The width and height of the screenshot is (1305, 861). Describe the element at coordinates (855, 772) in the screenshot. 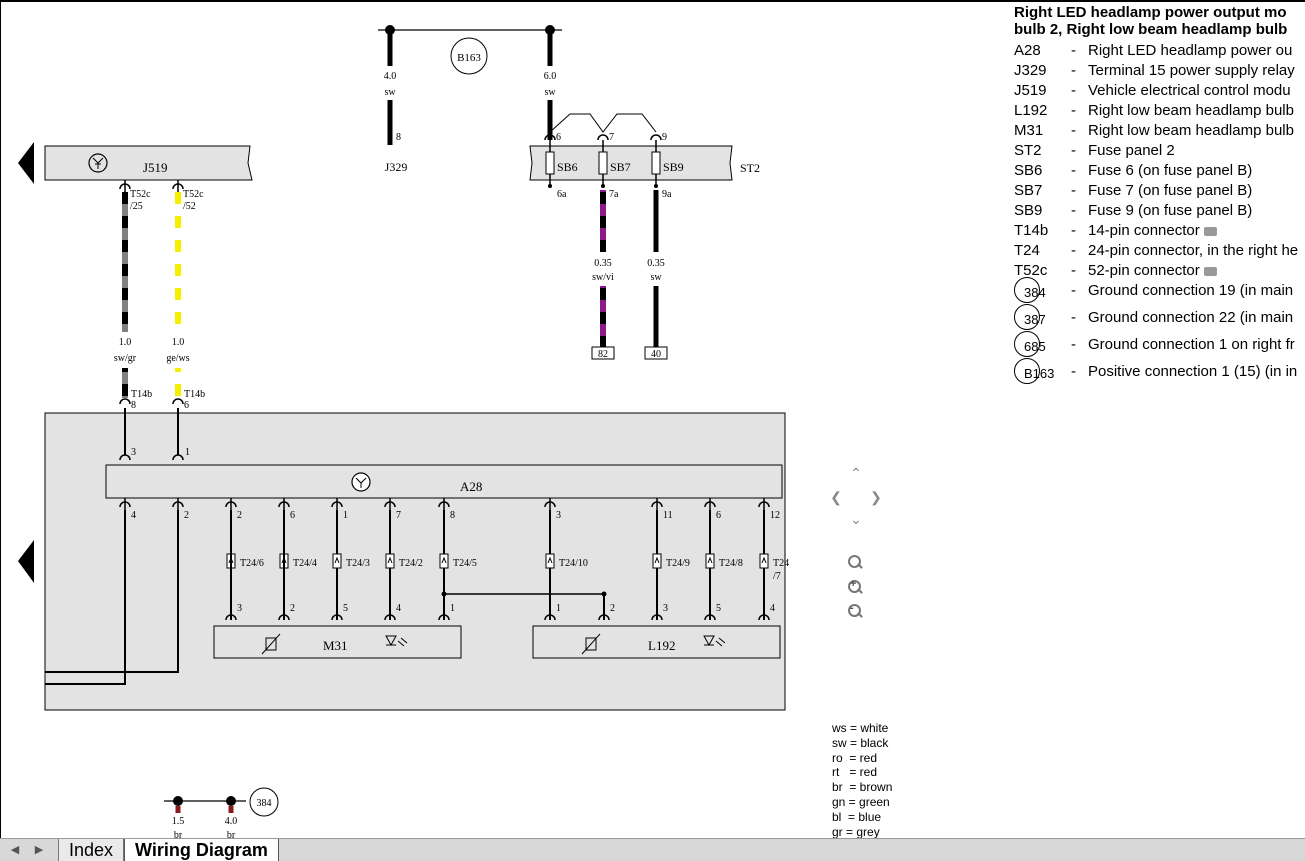

I see `color-key-entry: rt = red` at that location.